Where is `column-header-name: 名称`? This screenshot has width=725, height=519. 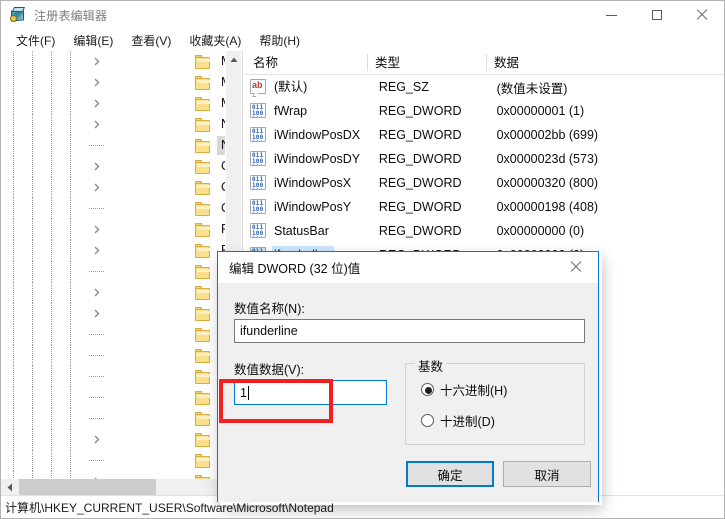
column-header-name: 名称 is located at coordinates (306, 63).